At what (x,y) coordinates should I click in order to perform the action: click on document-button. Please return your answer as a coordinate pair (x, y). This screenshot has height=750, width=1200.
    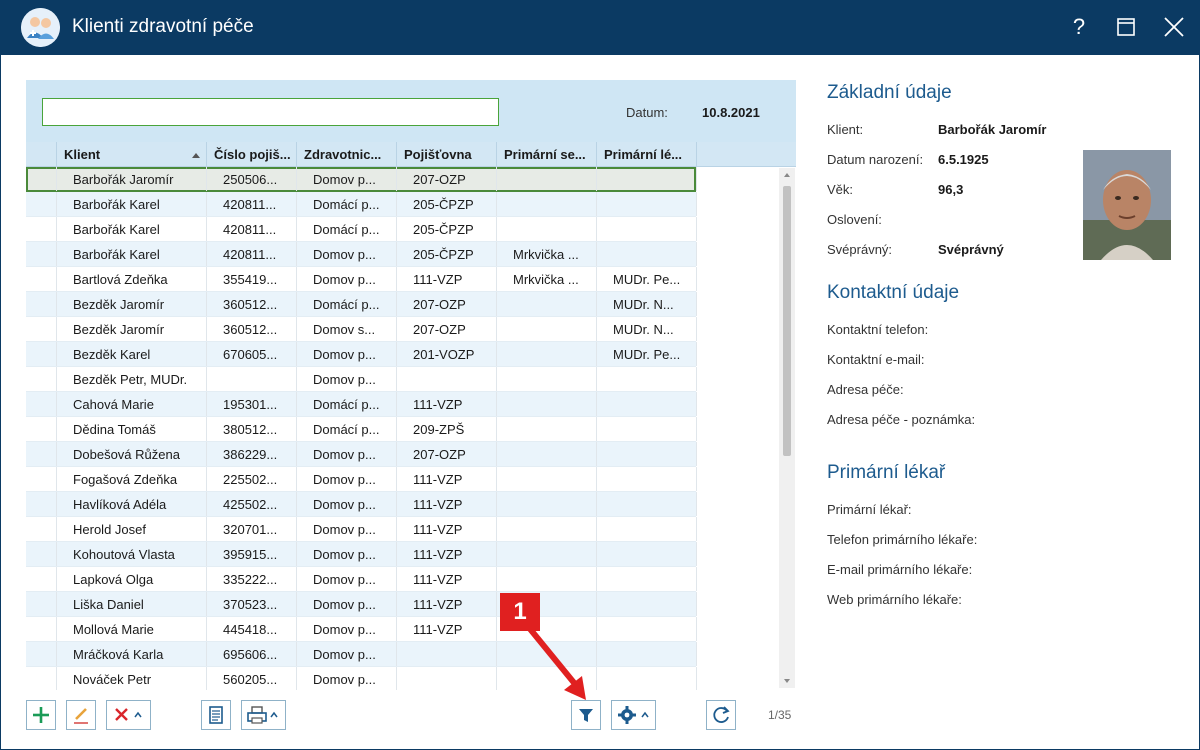
    Looking at the image, I should click on (216, 715).